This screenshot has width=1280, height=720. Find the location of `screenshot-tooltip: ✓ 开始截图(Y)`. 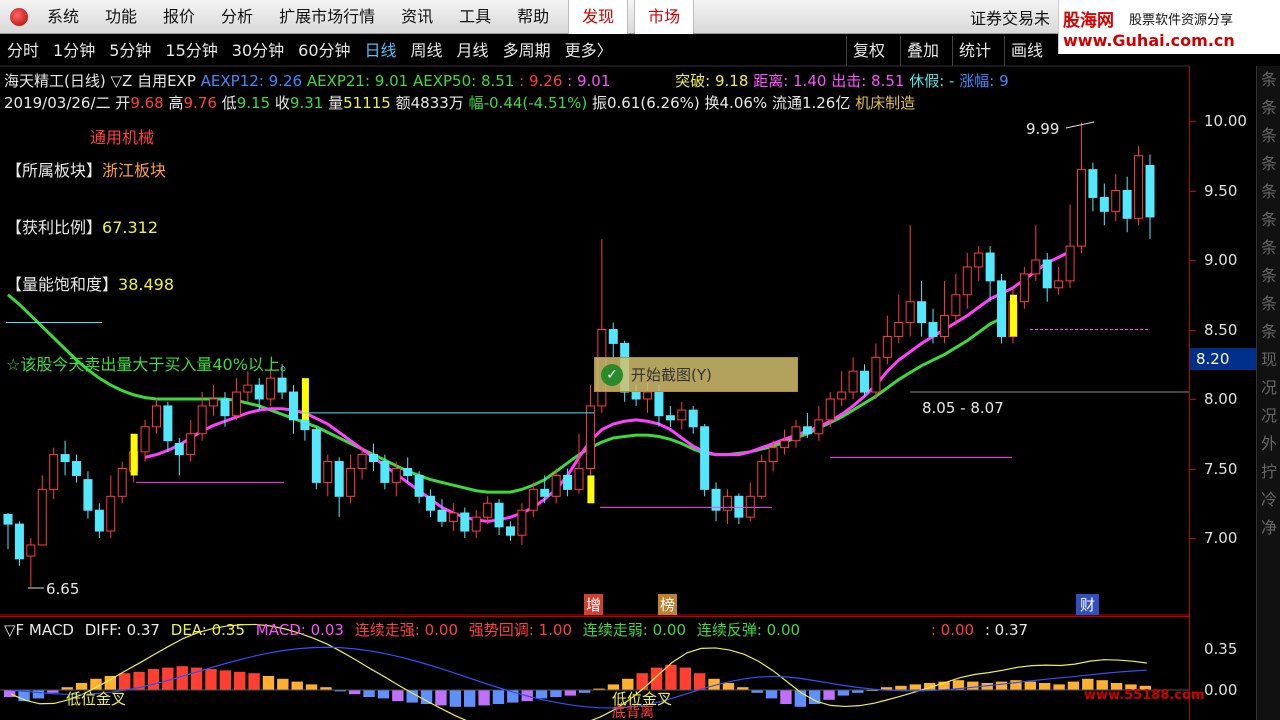

screenshot-tooltip: ✓ 开始截图(Y) is located at coordinates (696, 374).